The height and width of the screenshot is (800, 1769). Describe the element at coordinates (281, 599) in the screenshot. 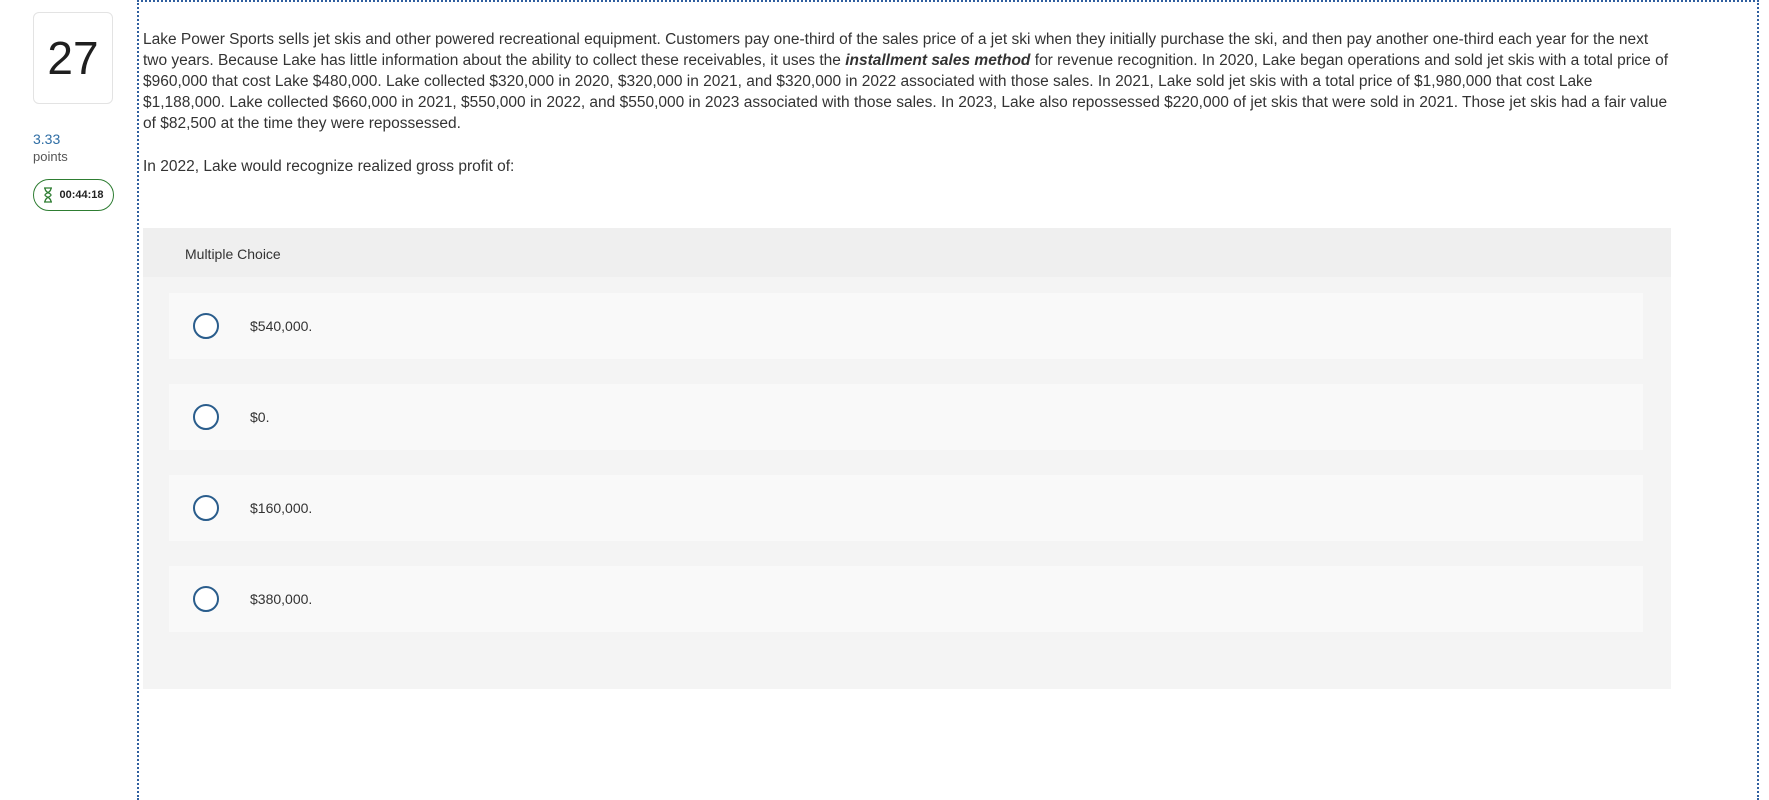

I see `choice-label: $380,000.` at that location.